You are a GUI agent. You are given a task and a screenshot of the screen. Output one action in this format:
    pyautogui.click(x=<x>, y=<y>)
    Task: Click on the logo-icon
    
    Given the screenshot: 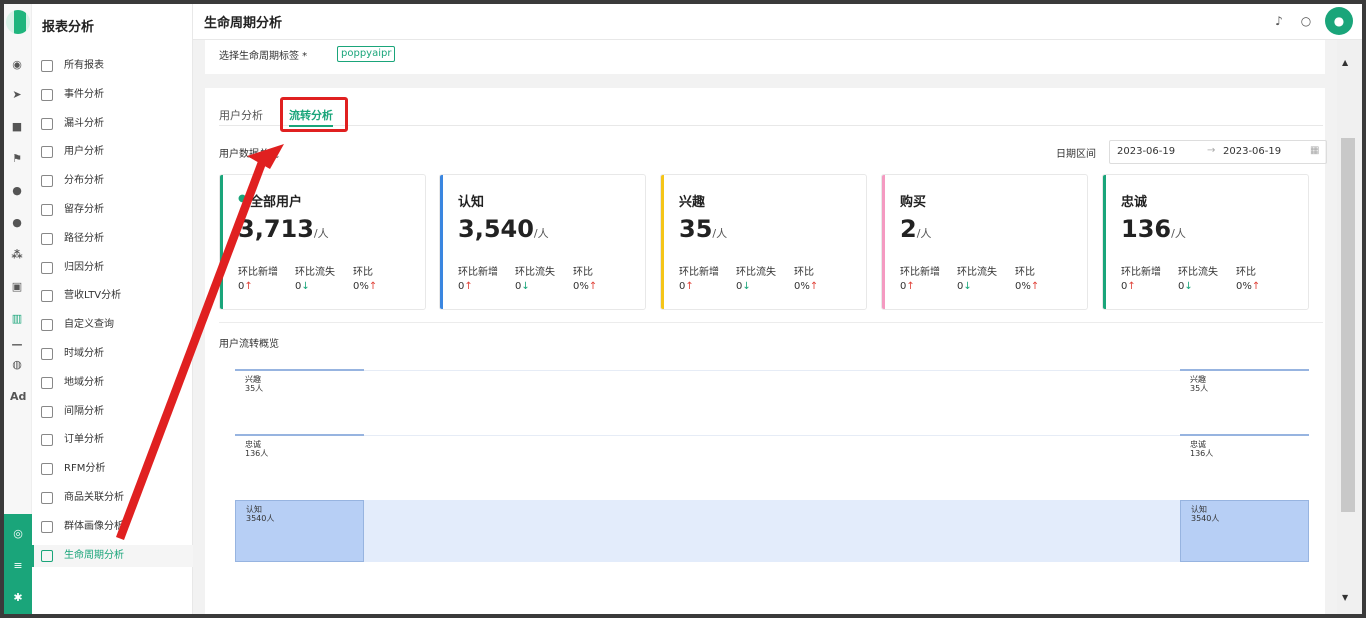 What is the action you would take?
    pyautogui.click(x=18, y=22)
    